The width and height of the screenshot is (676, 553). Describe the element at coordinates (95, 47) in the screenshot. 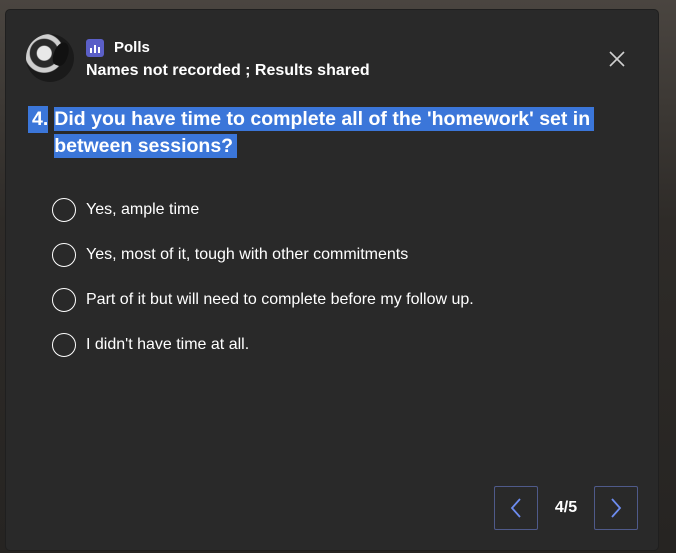

I see `polls-icon` at that location.